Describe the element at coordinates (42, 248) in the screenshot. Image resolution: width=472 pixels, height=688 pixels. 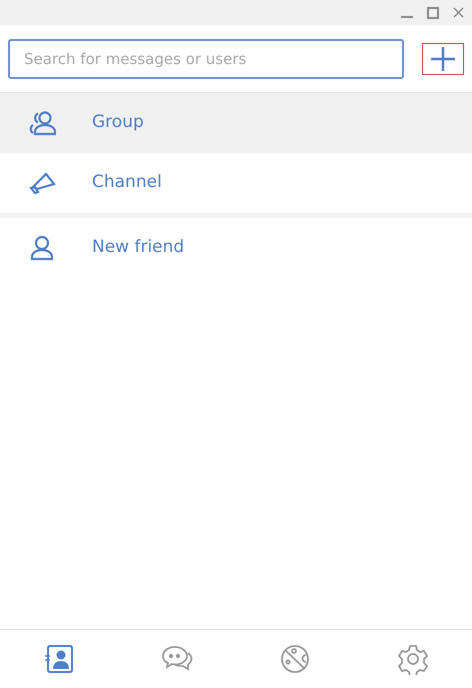
I see `person-icon` at that location.